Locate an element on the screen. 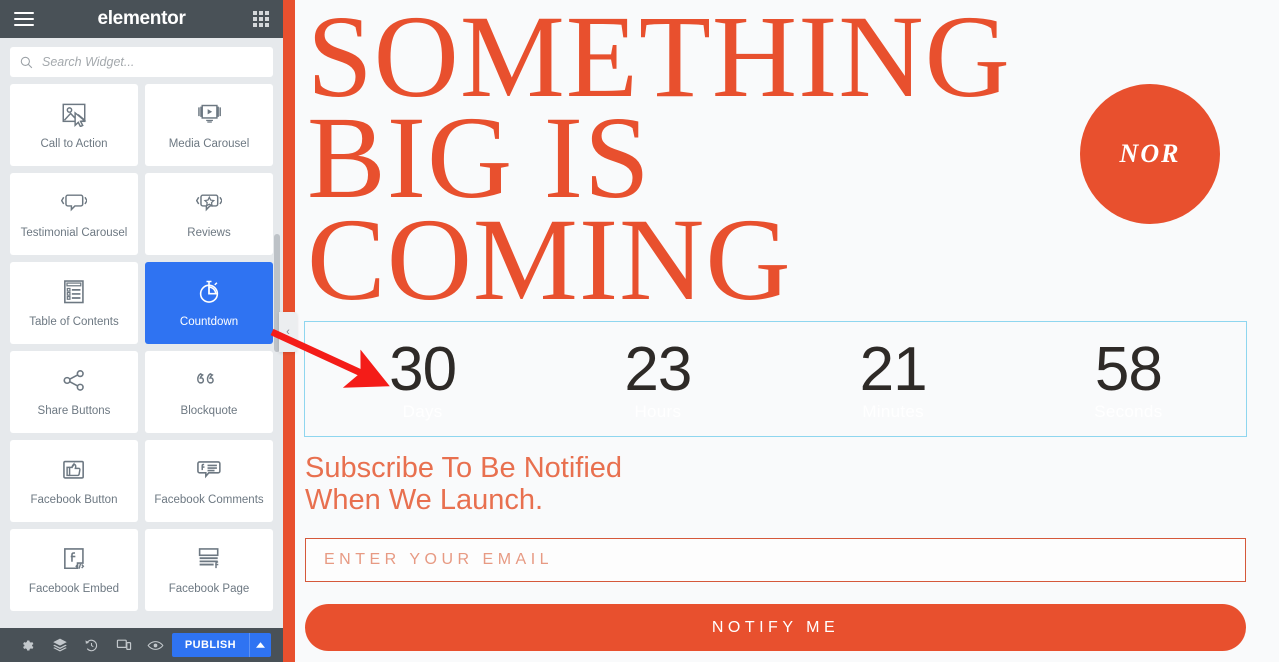 The height and width of the screenshot is (662, 1279). nor-badge: NOR is located at coordinates (1150, 154).